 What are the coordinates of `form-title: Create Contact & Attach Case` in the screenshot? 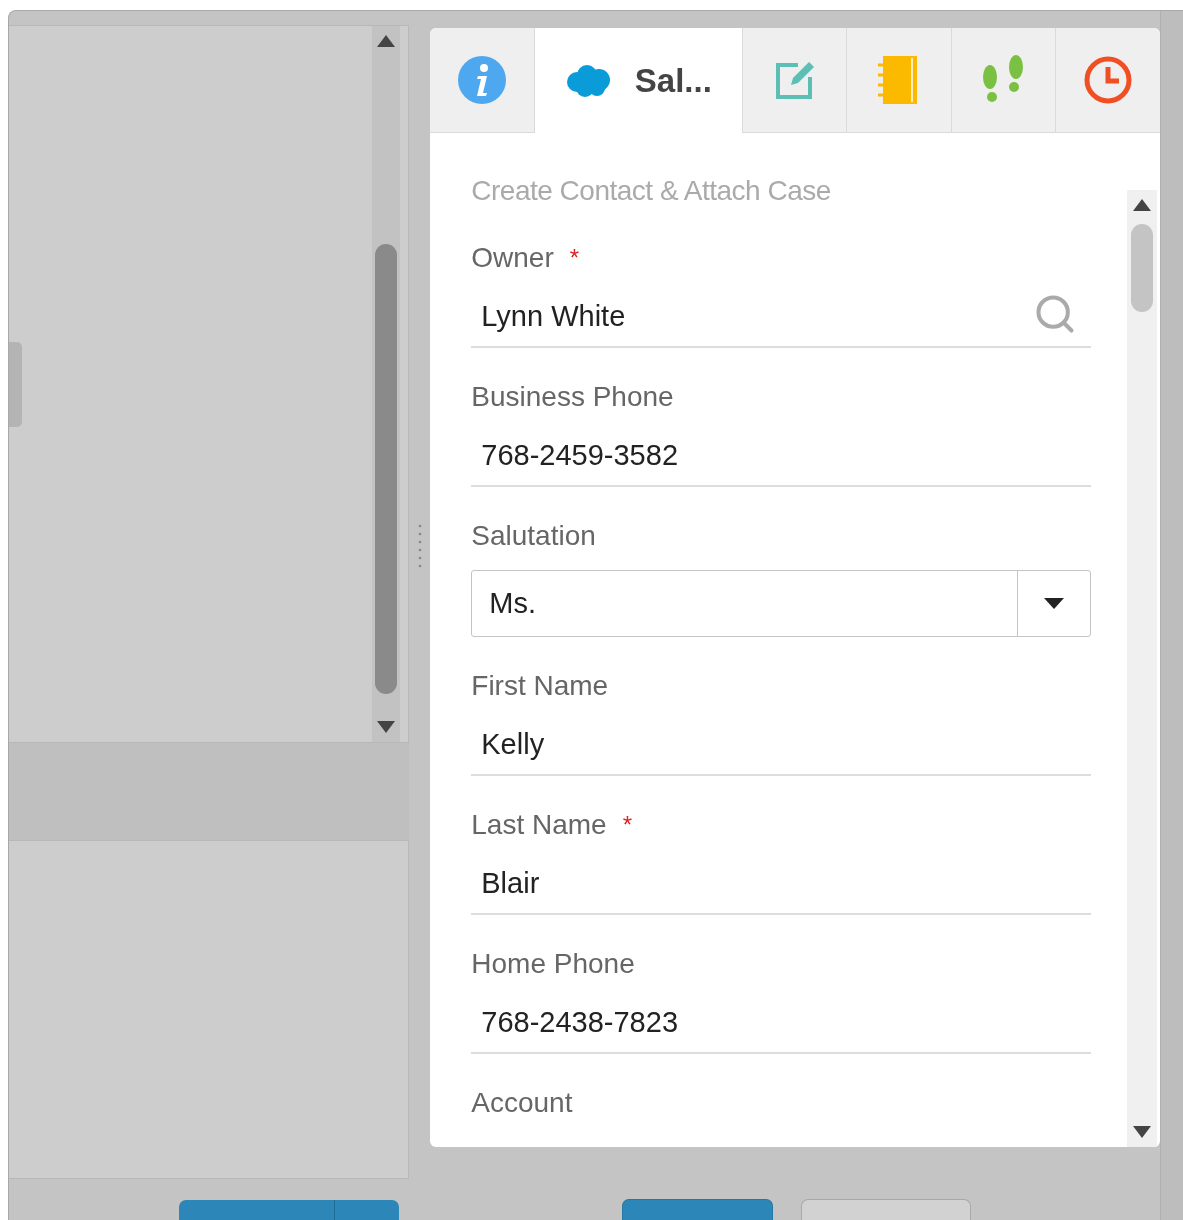 It's located at (651, 191).